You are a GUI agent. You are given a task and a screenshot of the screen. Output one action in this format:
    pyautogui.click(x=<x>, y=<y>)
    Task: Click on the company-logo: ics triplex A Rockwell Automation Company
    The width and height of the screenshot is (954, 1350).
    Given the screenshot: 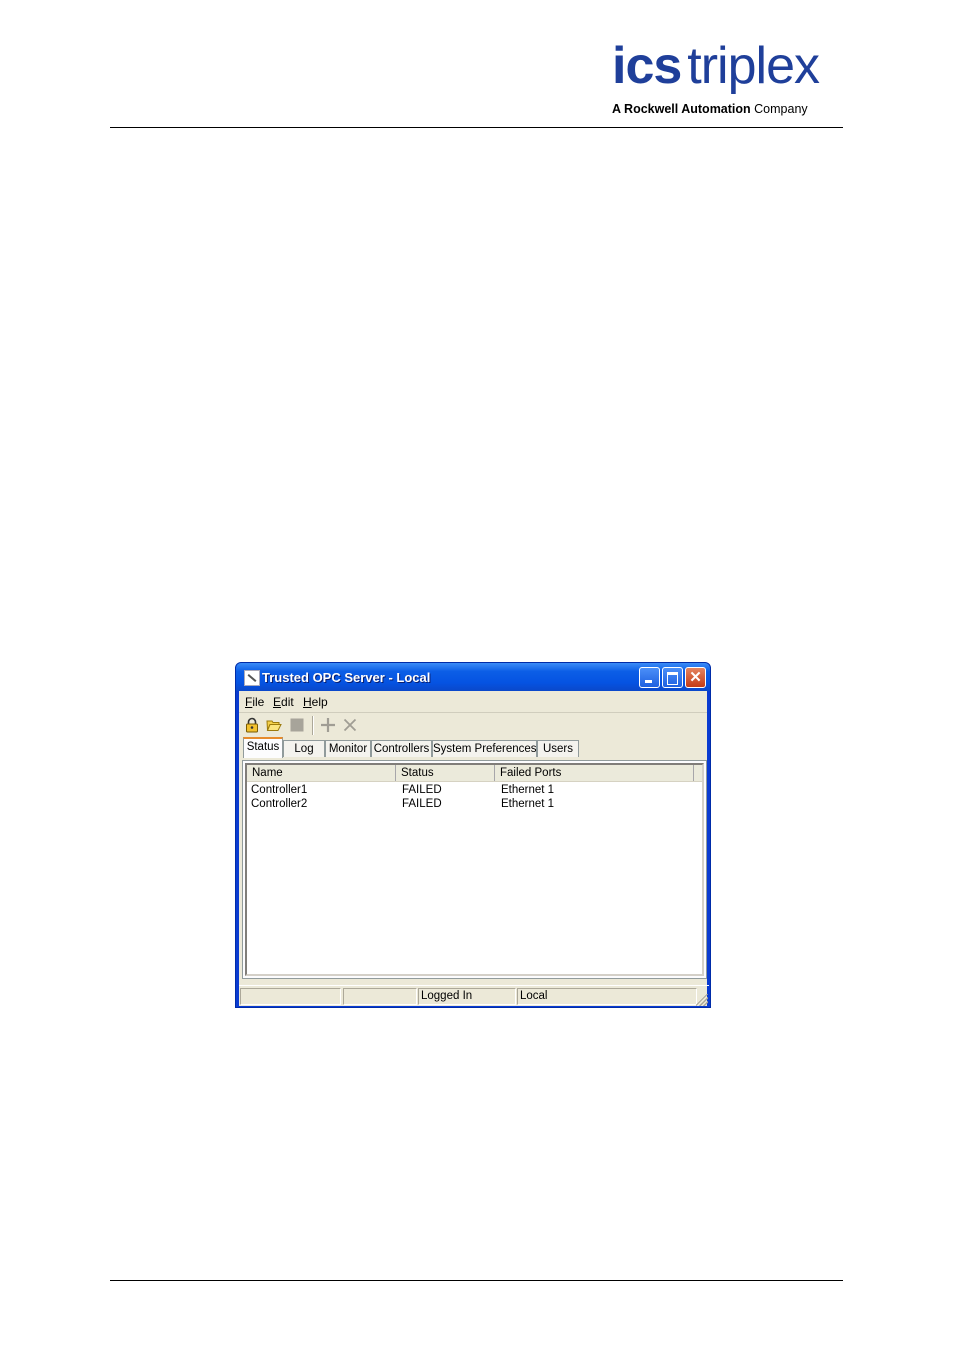 What is the action you would take?
    pyautogui.click(x=728, y=79)
    